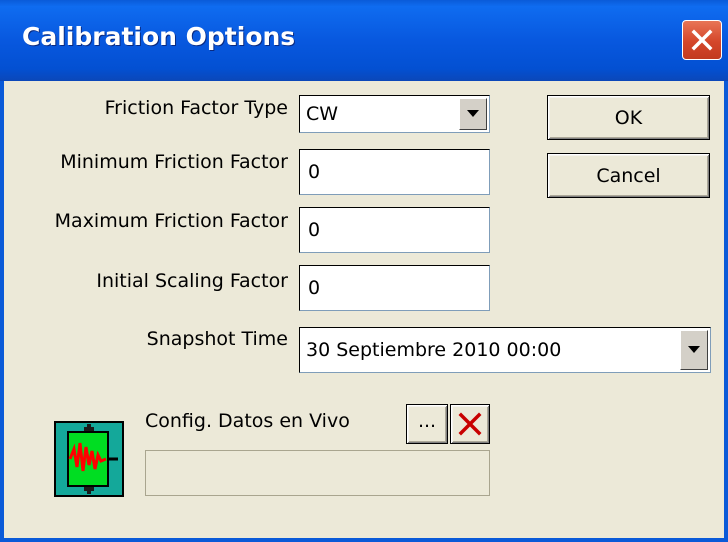 This screenshot has height=542, width=728. Describe the element at coordinates (364, 40) in the screenshot. I see `title-bar: Calibration Options` at that location.